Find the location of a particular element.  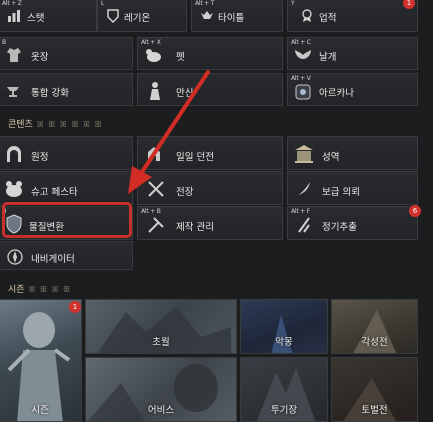

season-title: 악몽 is located at coordinates (284, 342).